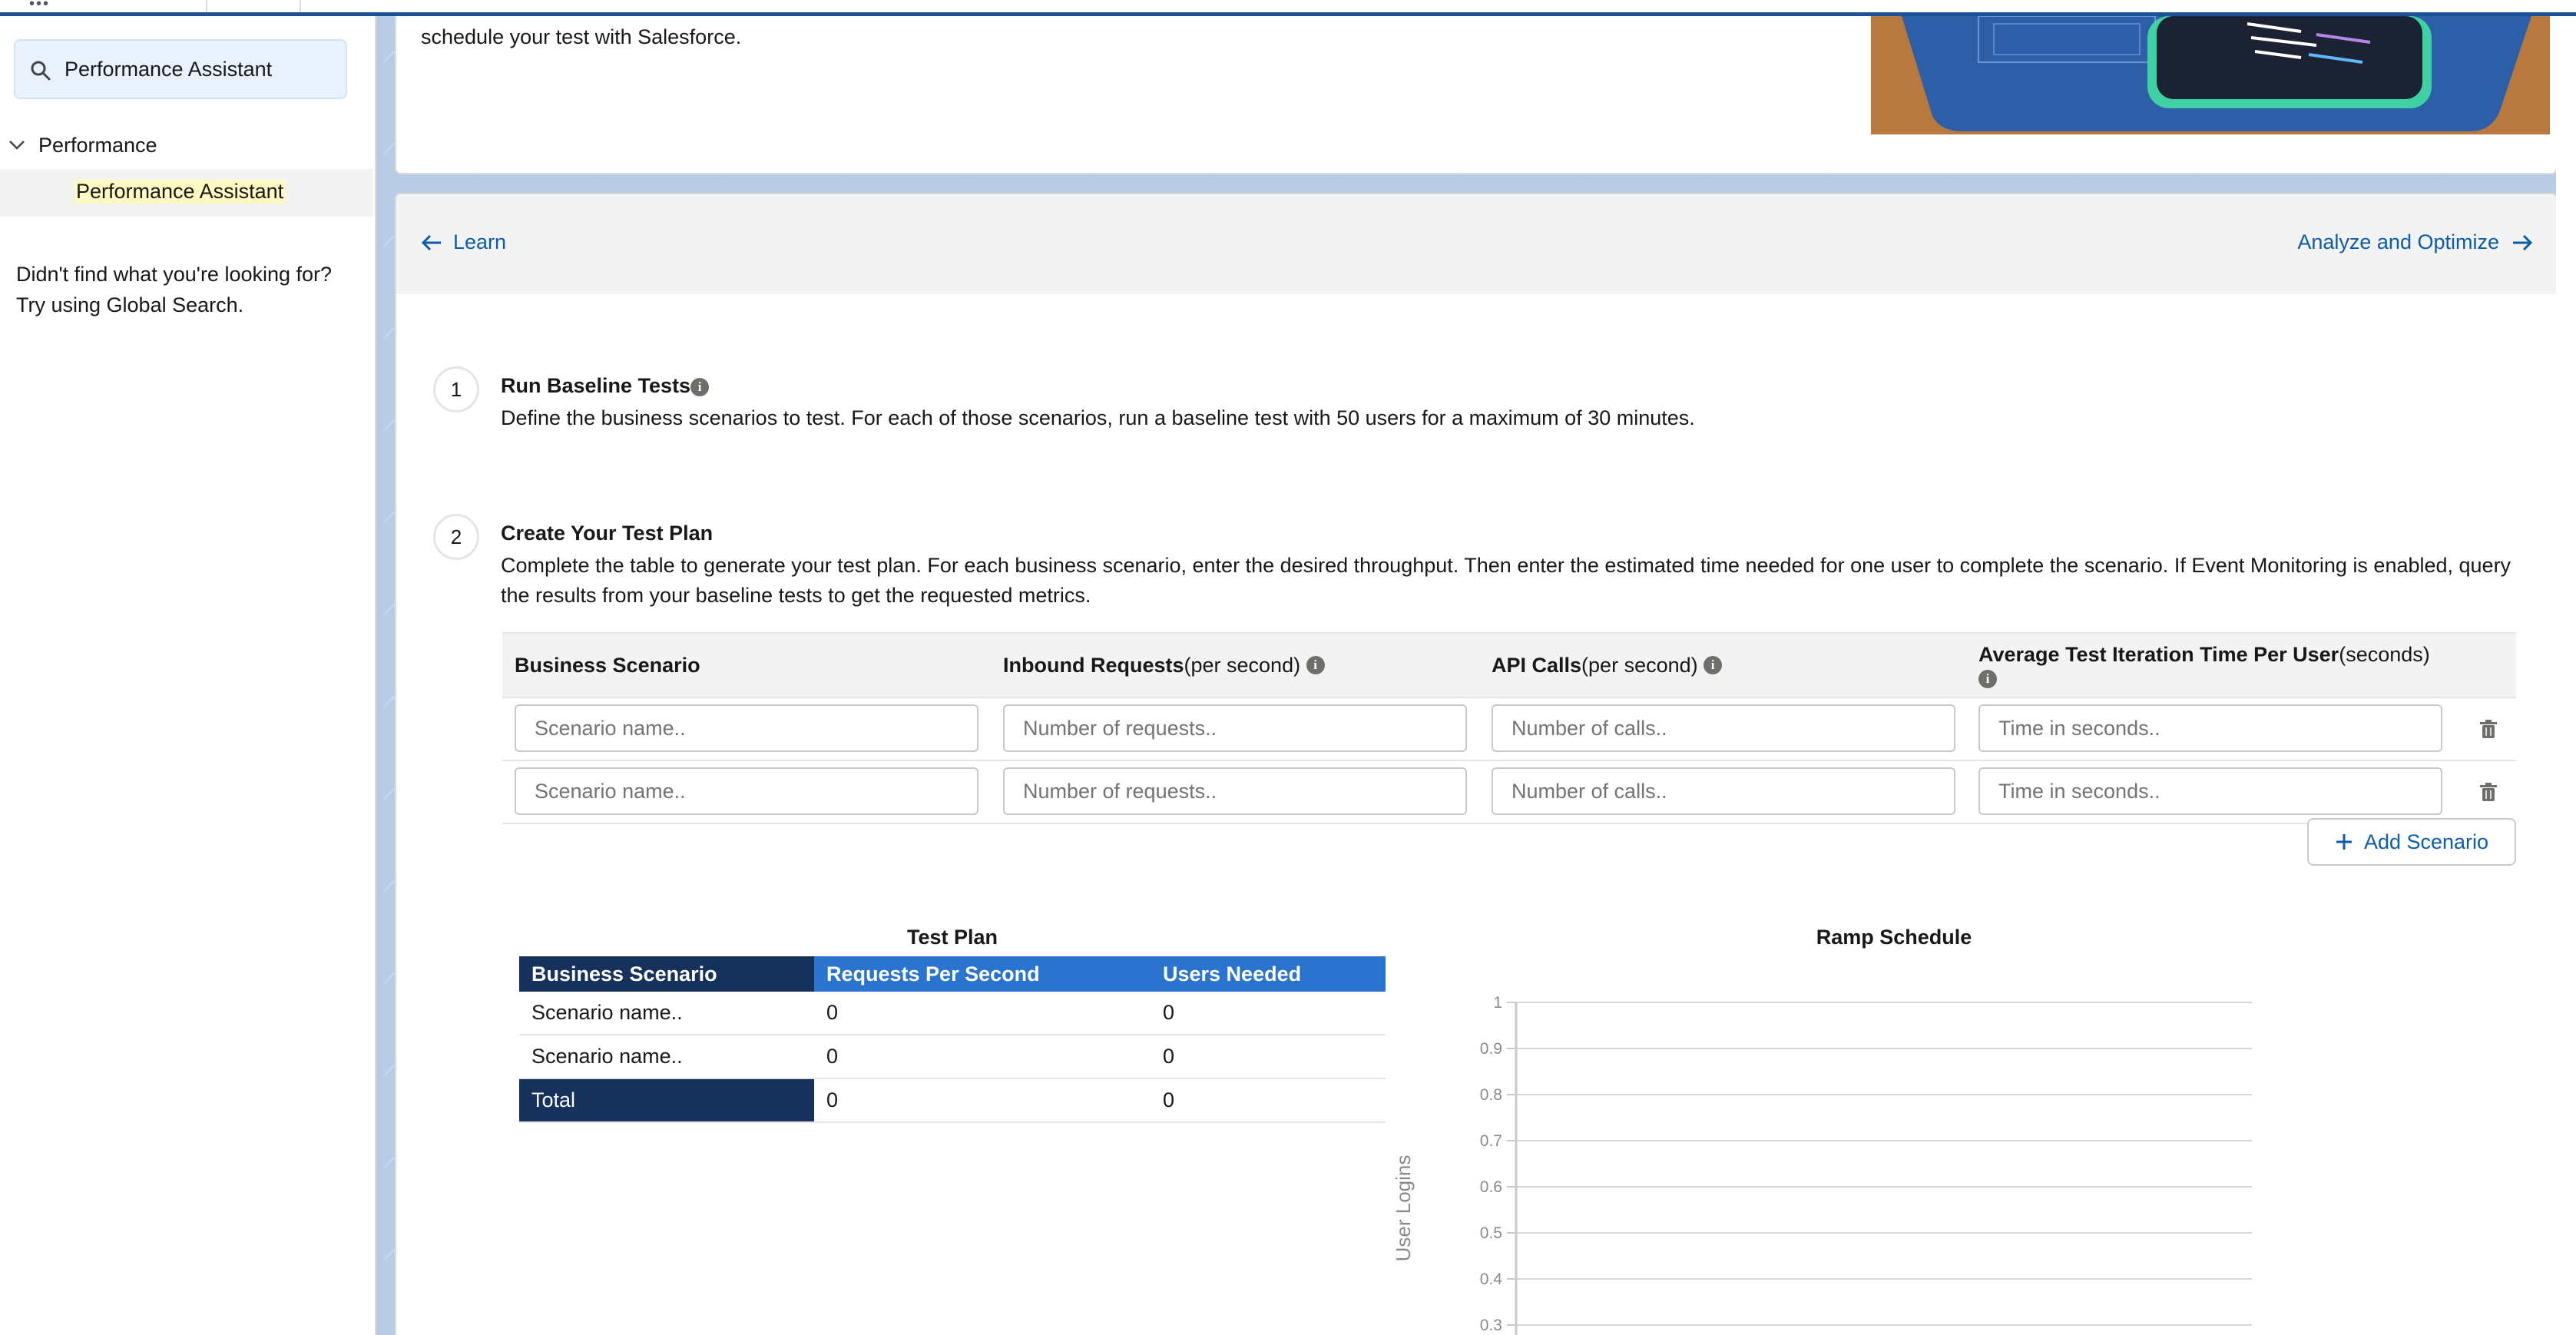 The height and width of the screenshot is (1335, 2576). Describe the element at coordinates (952, 937) in the screenshot. I see `test-plan-title: Test Plan` at that location.